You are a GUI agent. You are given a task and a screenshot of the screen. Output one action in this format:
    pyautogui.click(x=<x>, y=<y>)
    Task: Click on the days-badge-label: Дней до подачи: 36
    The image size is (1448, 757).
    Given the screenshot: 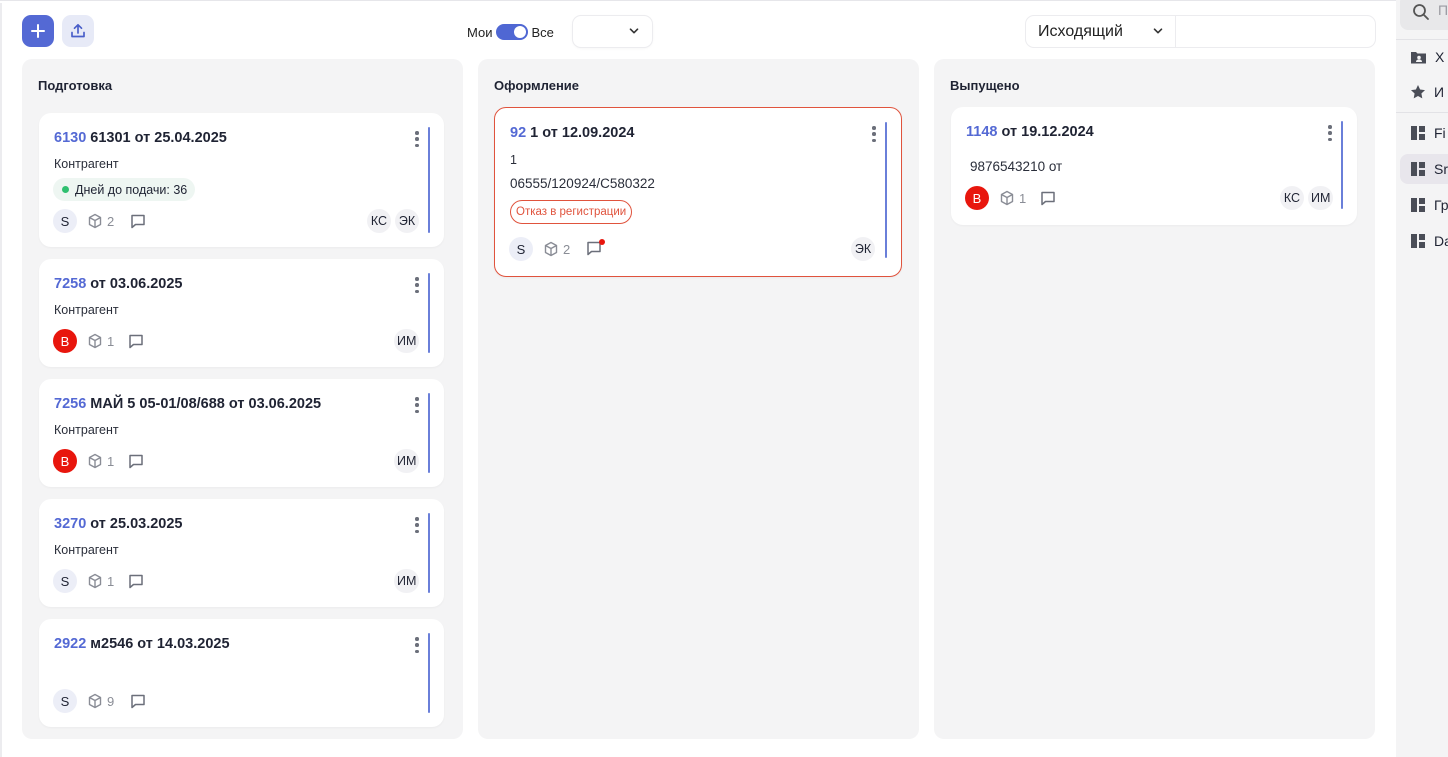 What is the action you would take?
    pyautogui.click(x=131, y=189)
    